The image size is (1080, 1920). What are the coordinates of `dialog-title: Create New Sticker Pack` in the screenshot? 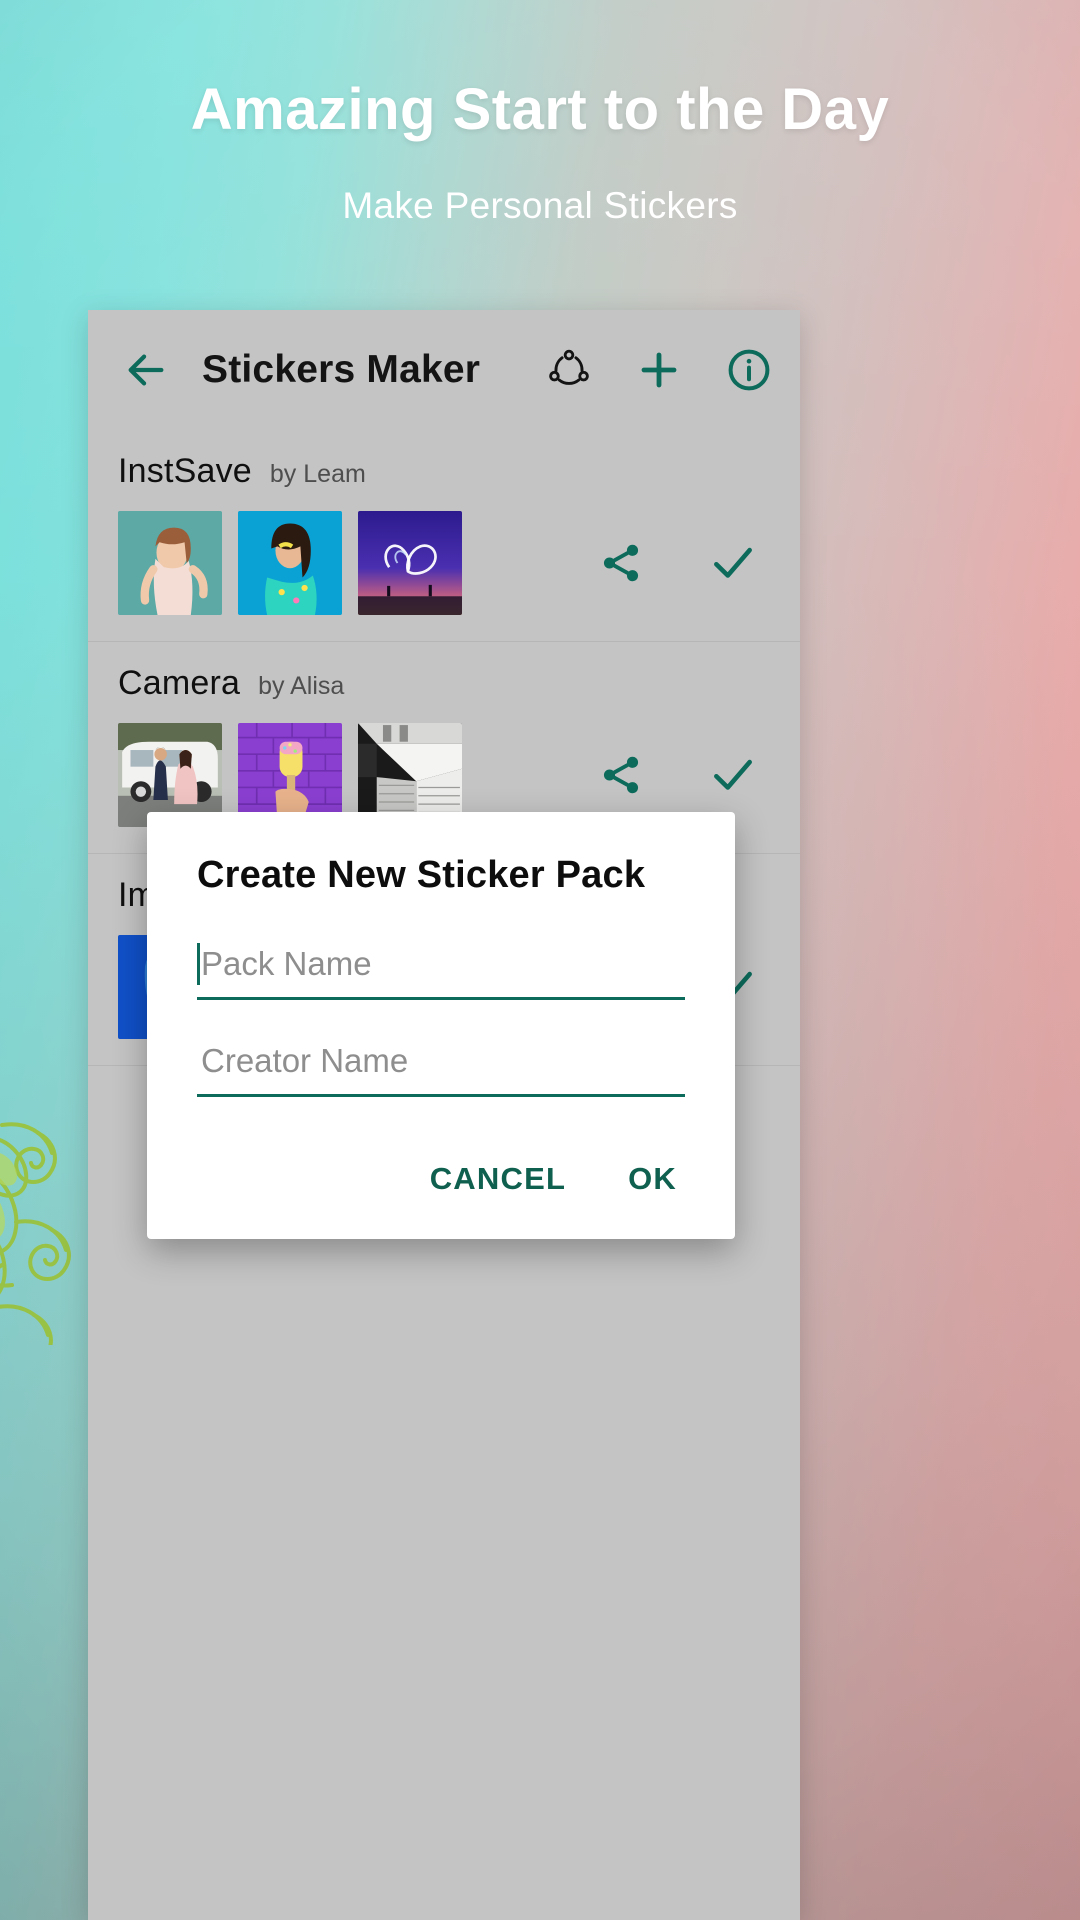 It's located at (421, 875).